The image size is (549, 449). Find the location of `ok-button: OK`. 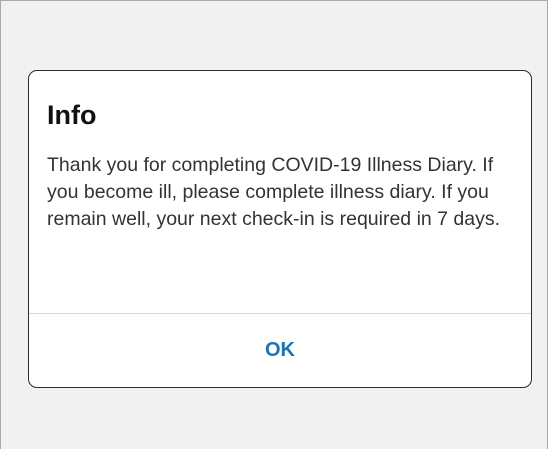

ok-button: OK is located at coordinates (280, 350).